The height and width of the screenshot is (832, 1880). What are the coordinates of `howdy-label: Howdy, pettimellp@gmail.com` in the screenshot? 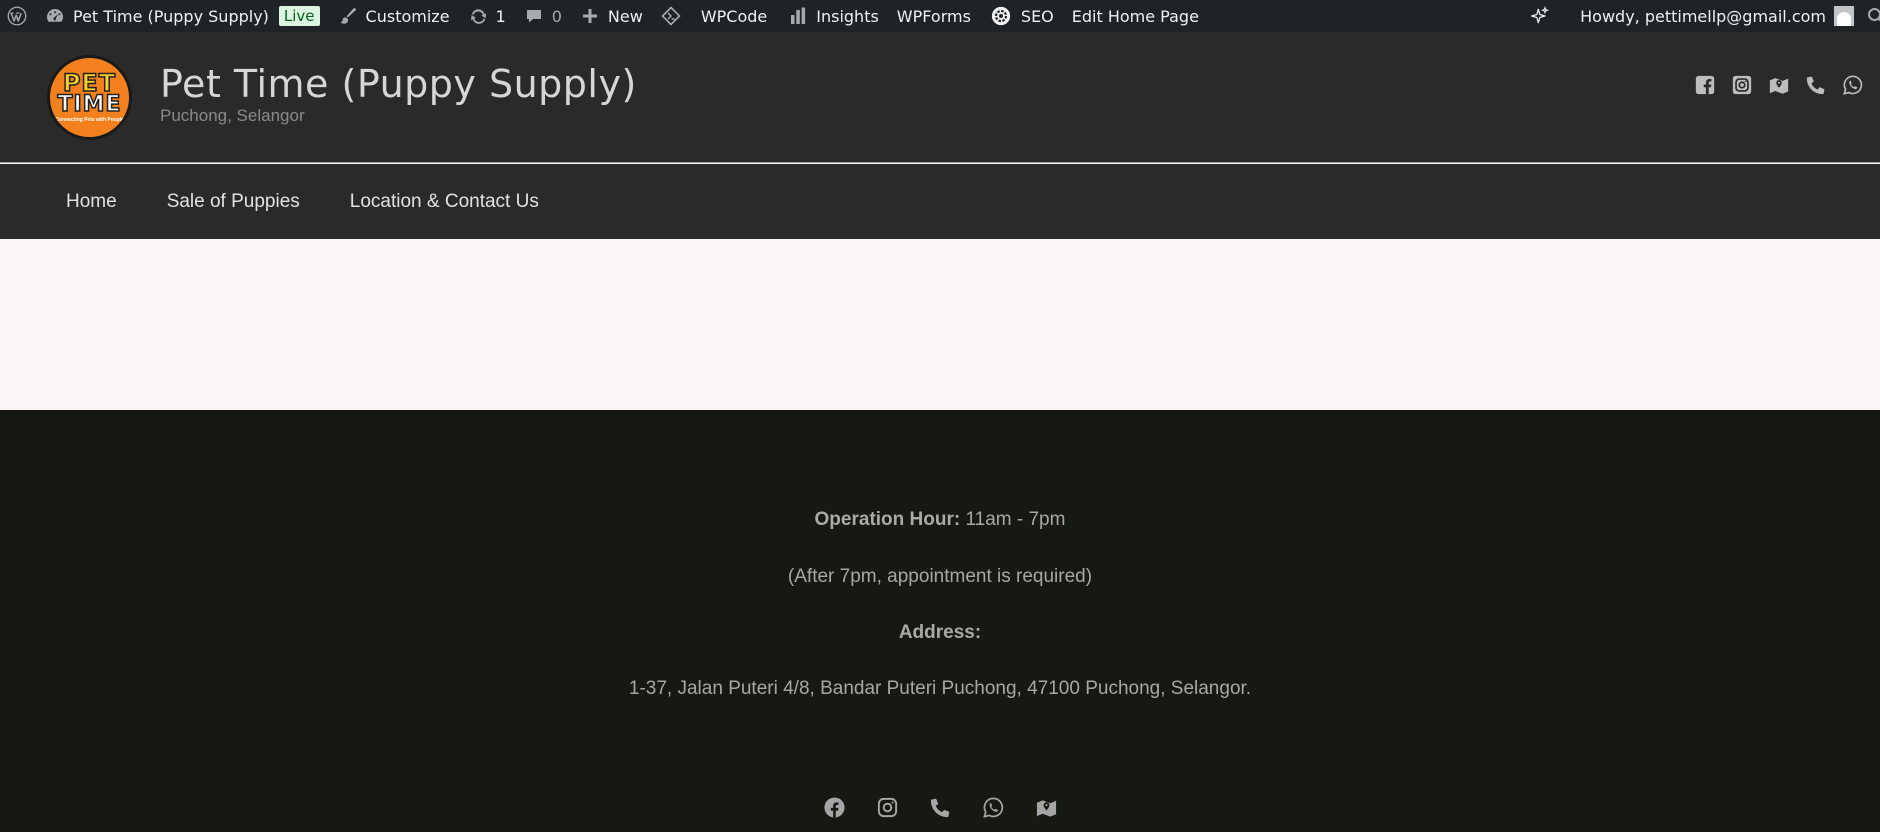 It's located at (1703, 16).